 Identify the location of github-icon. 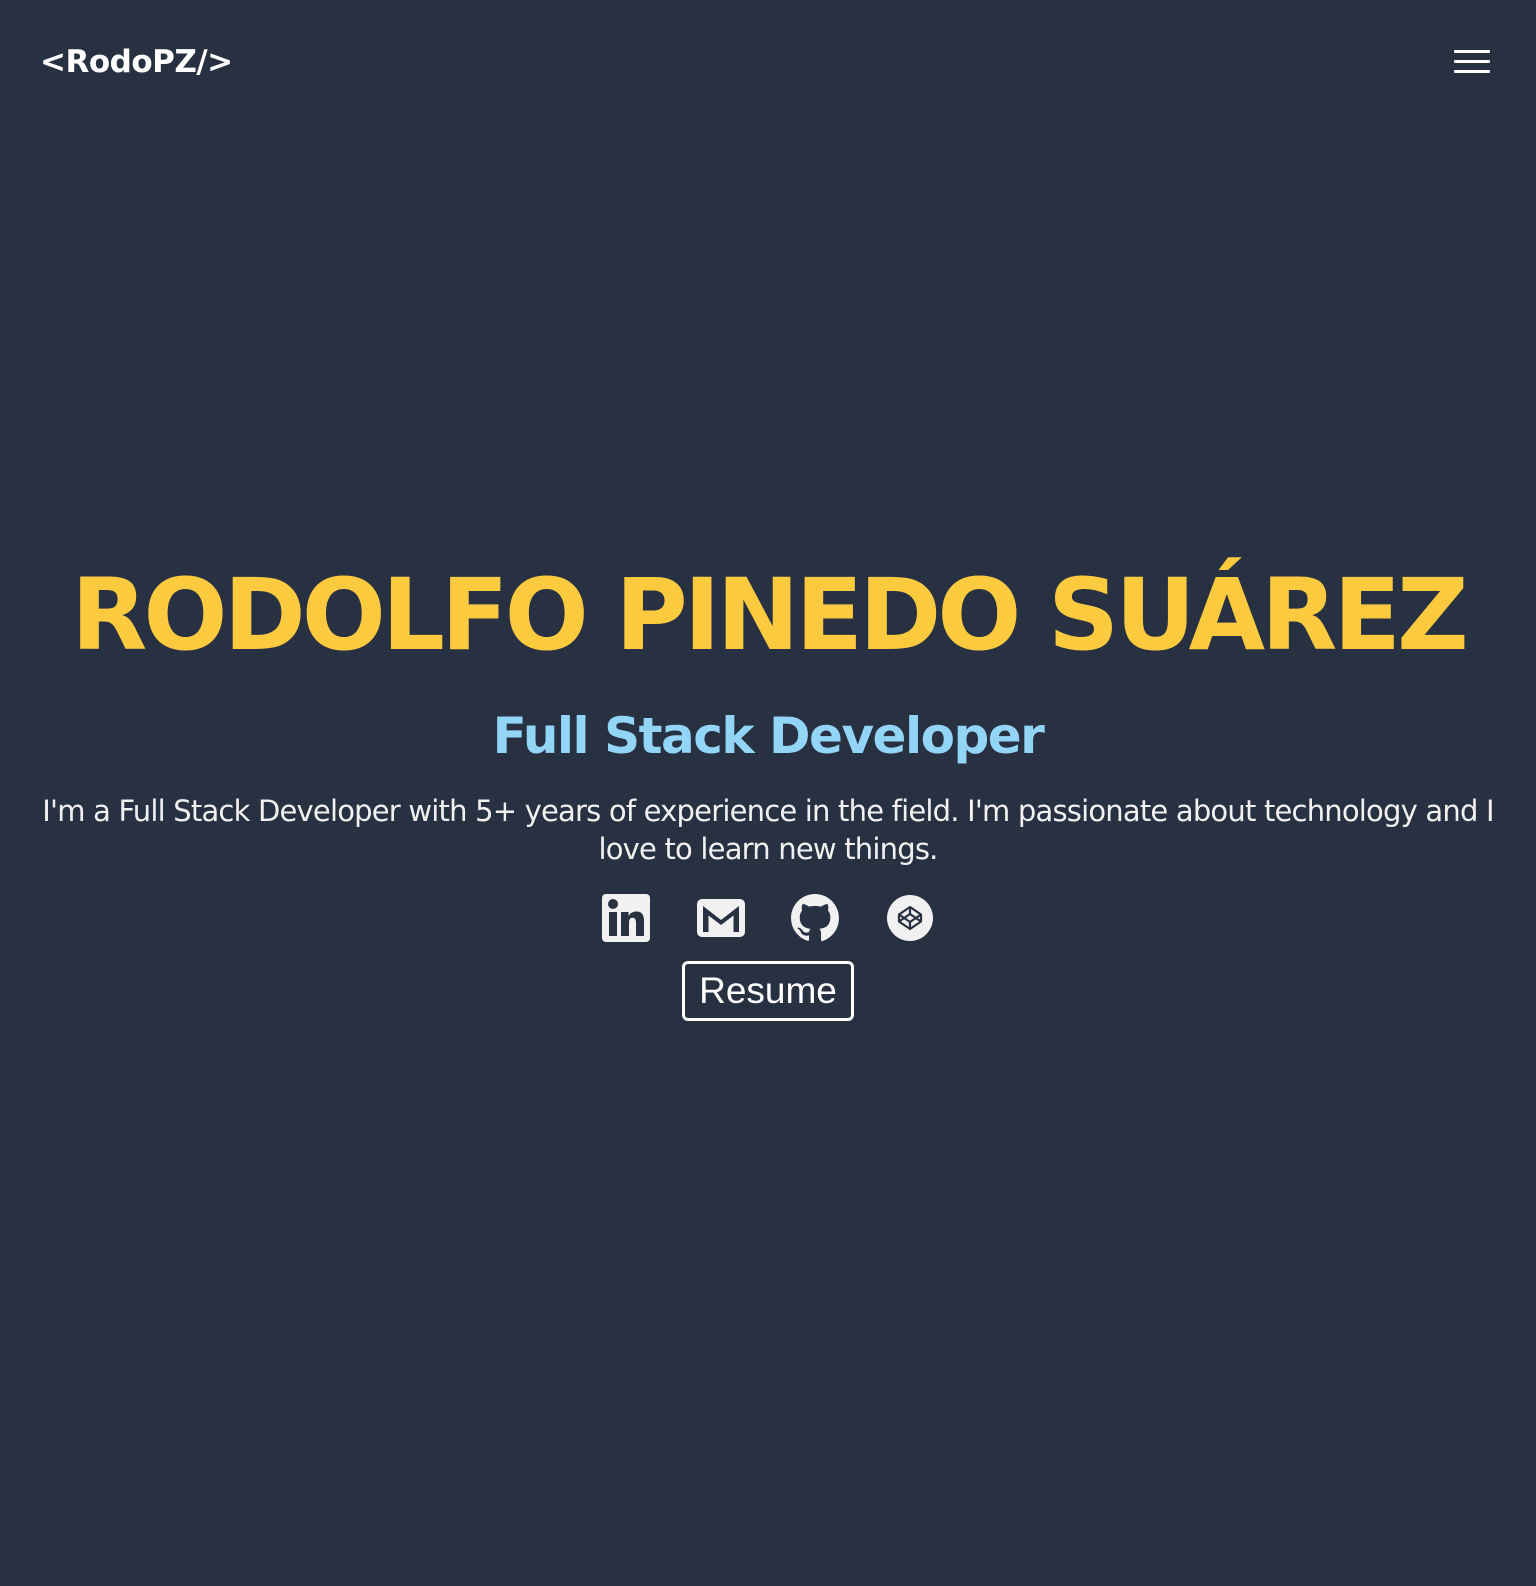
(815, 918).